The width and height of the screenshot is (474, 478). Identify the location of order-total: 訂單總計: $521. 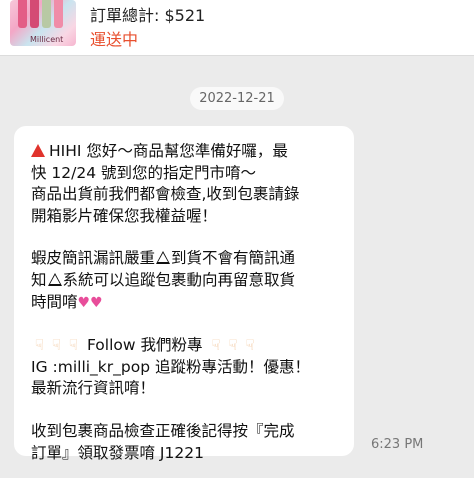
(147, 14).